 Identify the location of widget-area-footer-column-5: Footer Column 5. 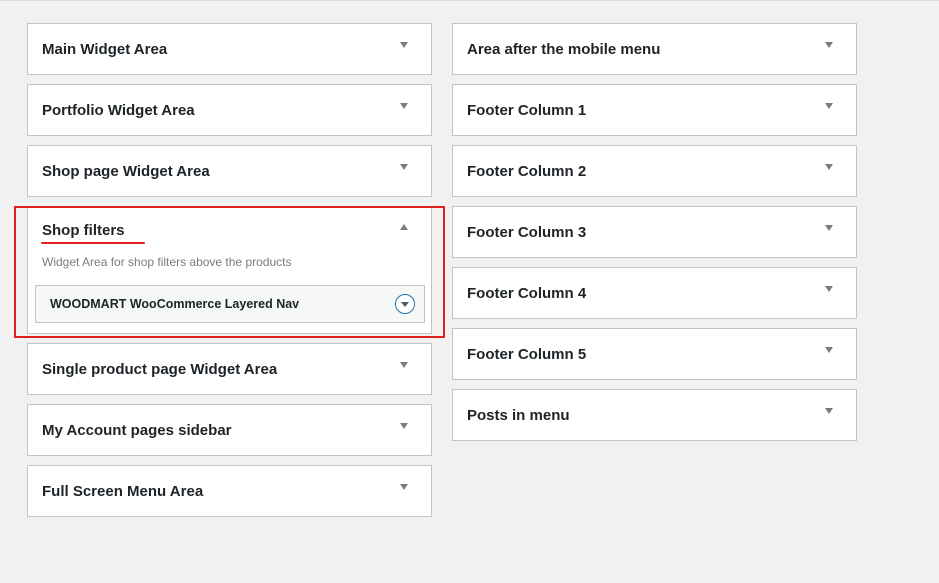
(654, 354).